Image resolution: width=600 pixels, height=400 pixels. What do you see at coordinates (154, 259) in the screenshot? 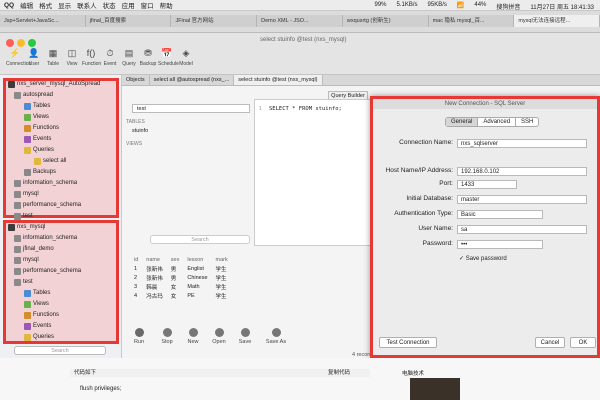
I see `column-header: name` at bounding box center [154, 259].